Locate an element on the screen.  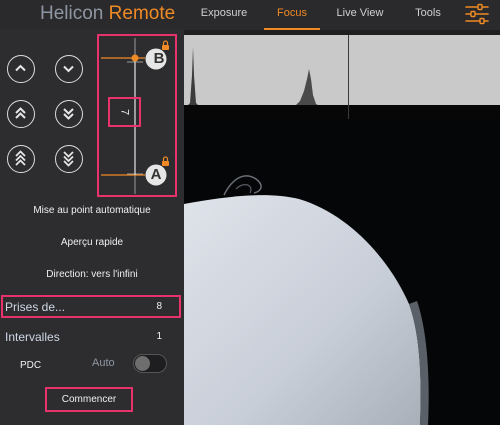
quick-preview-button: Aperçu rapide is located at coordinates (92, 243).